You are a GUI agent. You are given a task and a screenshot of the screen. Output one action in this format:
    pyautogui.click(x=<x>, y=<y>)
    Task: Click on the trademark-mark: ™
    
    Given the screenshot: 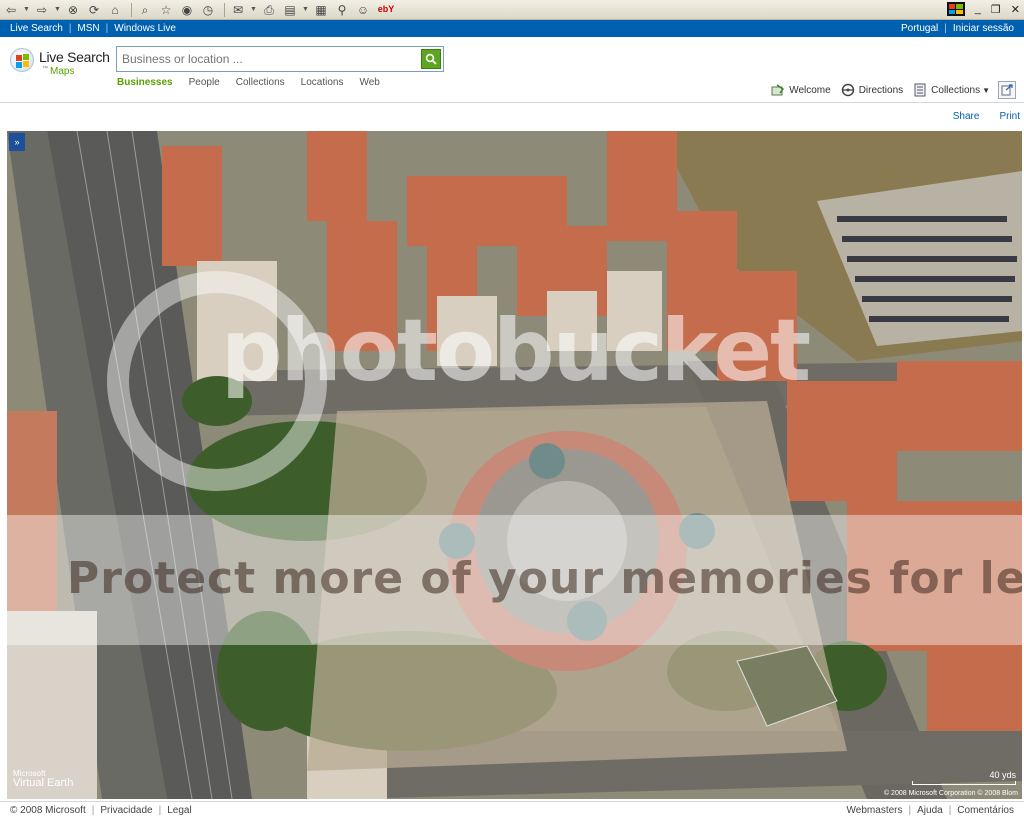 What is the action you would take?
    pyautogui.click(x=45, y=69)
    